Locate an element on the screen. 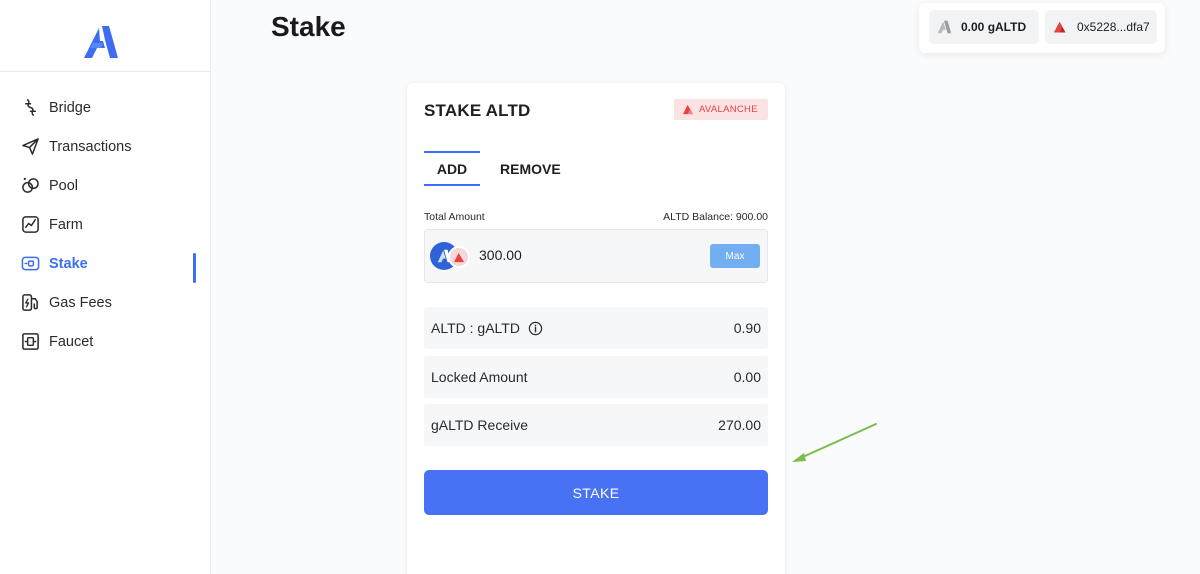  sidebar-item-label: Pool is located at coordinates (64, 185).